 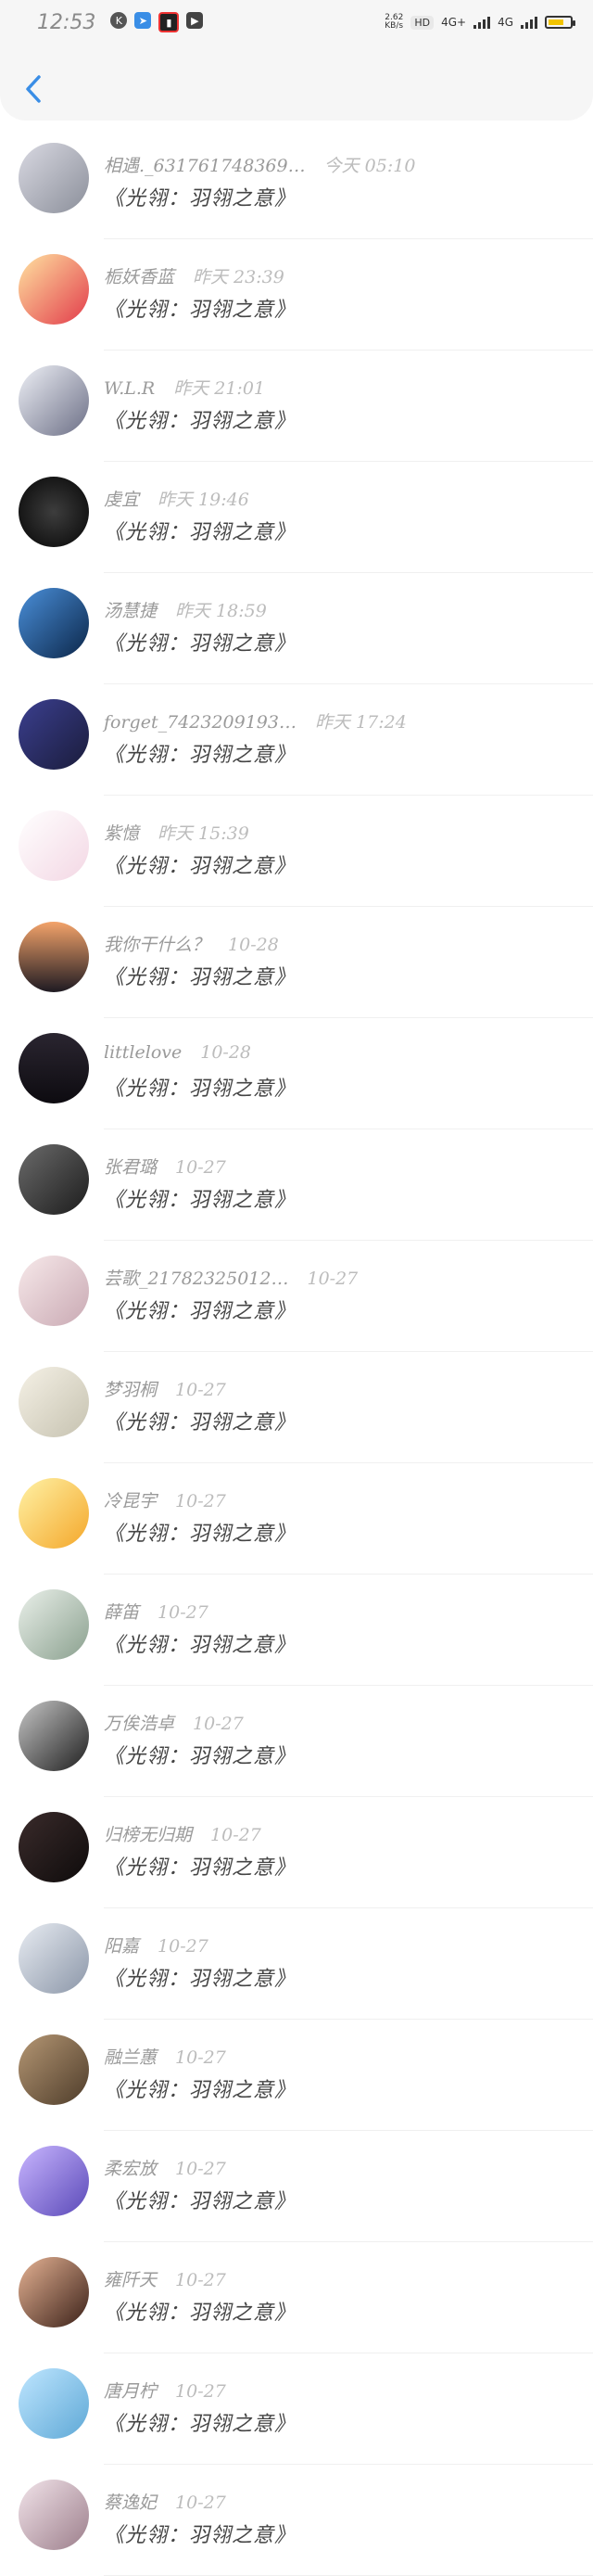 What do you see at coordinates (122, 1946) in the screenshot?
I see `user-name-text: 阳嘉` at bounding box center [122, 1946].